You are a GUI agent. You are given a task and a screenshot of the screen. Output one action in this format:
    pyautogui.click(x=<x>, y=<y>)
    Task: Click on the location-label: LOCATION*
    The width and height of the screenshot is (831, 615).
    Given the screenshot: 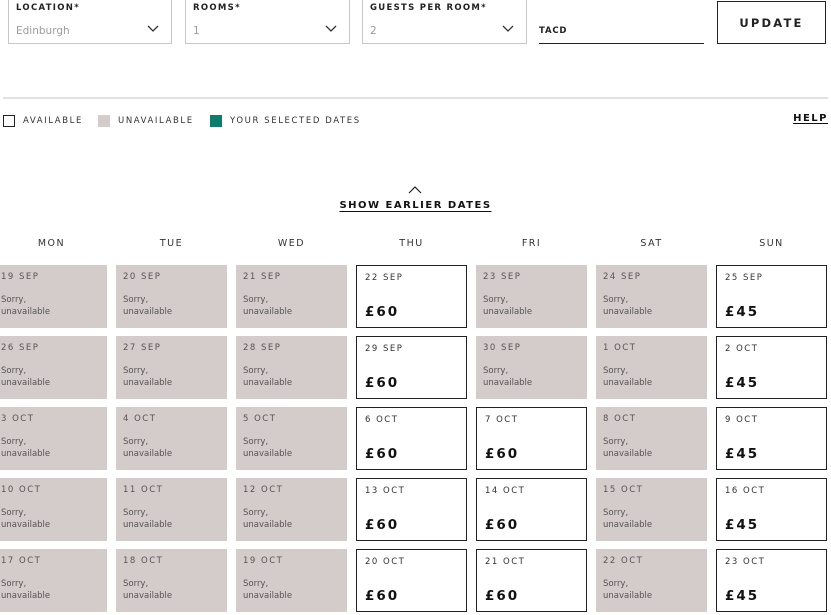 What is the action you would take?
    pyautogui.click(x=48, y=8)
    